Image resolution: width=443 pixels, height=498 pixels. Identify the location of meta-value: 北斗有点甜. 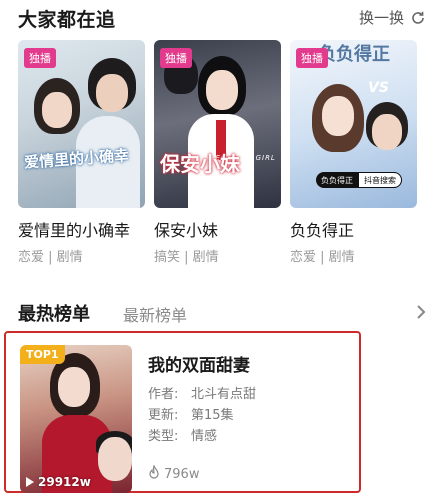
(224, 394).